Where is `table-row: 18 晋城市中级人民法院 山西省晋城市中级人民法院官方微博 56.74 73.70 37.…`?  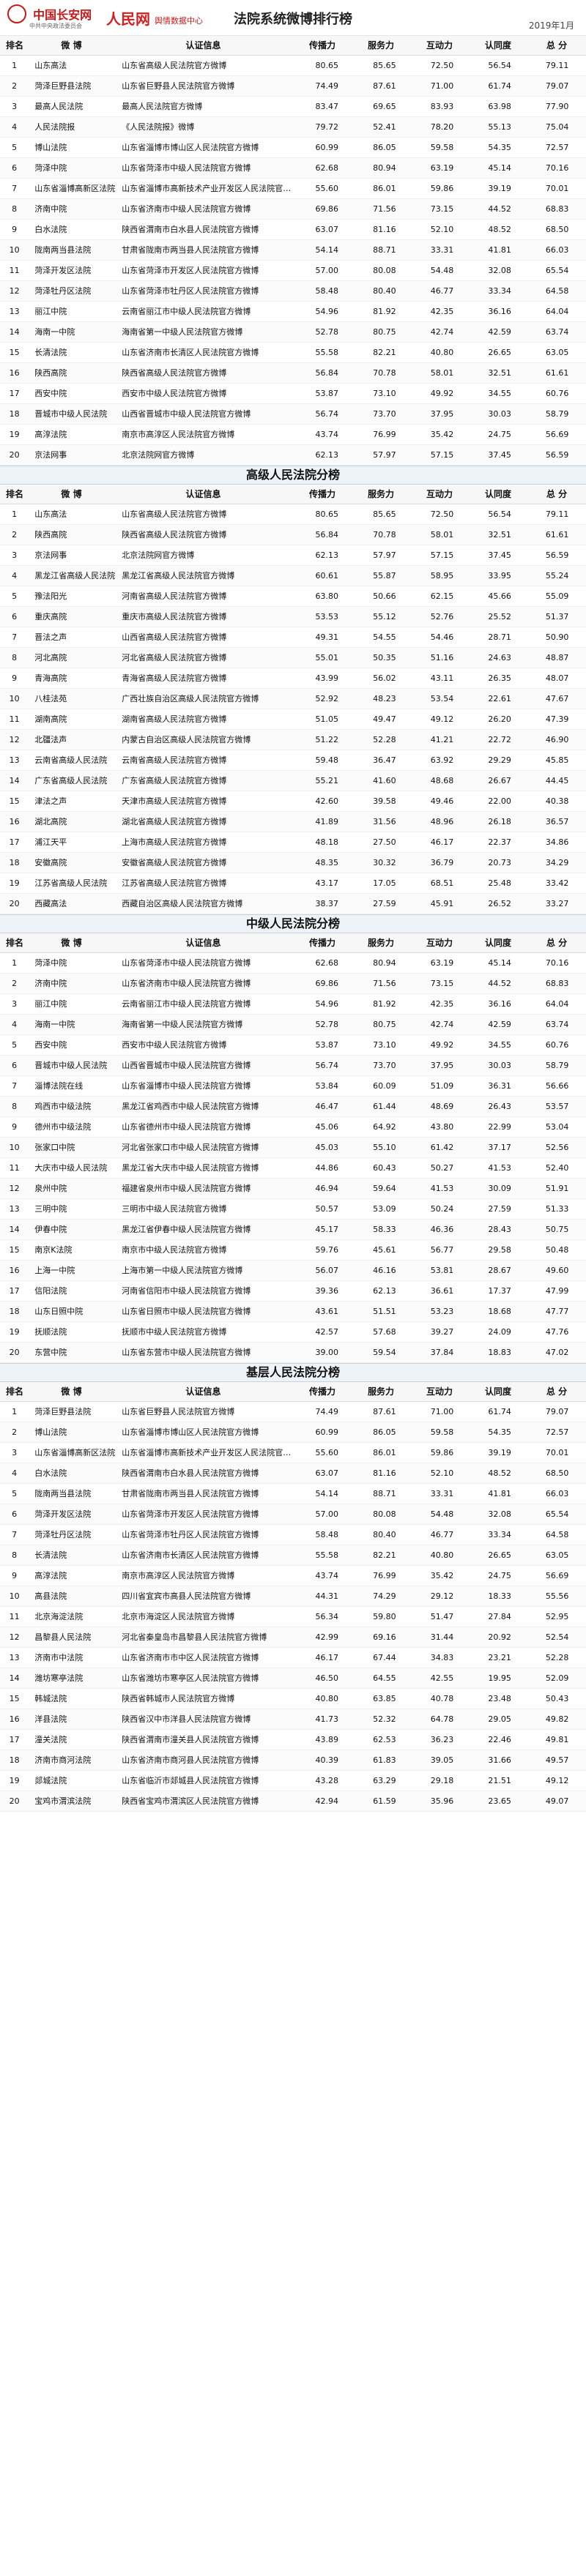
table-row: 18 晋城市中级人民法院 山西省晋城市中级人民法院官方微博 56.74 73.70 37.… is located at coordinates (293, 414).